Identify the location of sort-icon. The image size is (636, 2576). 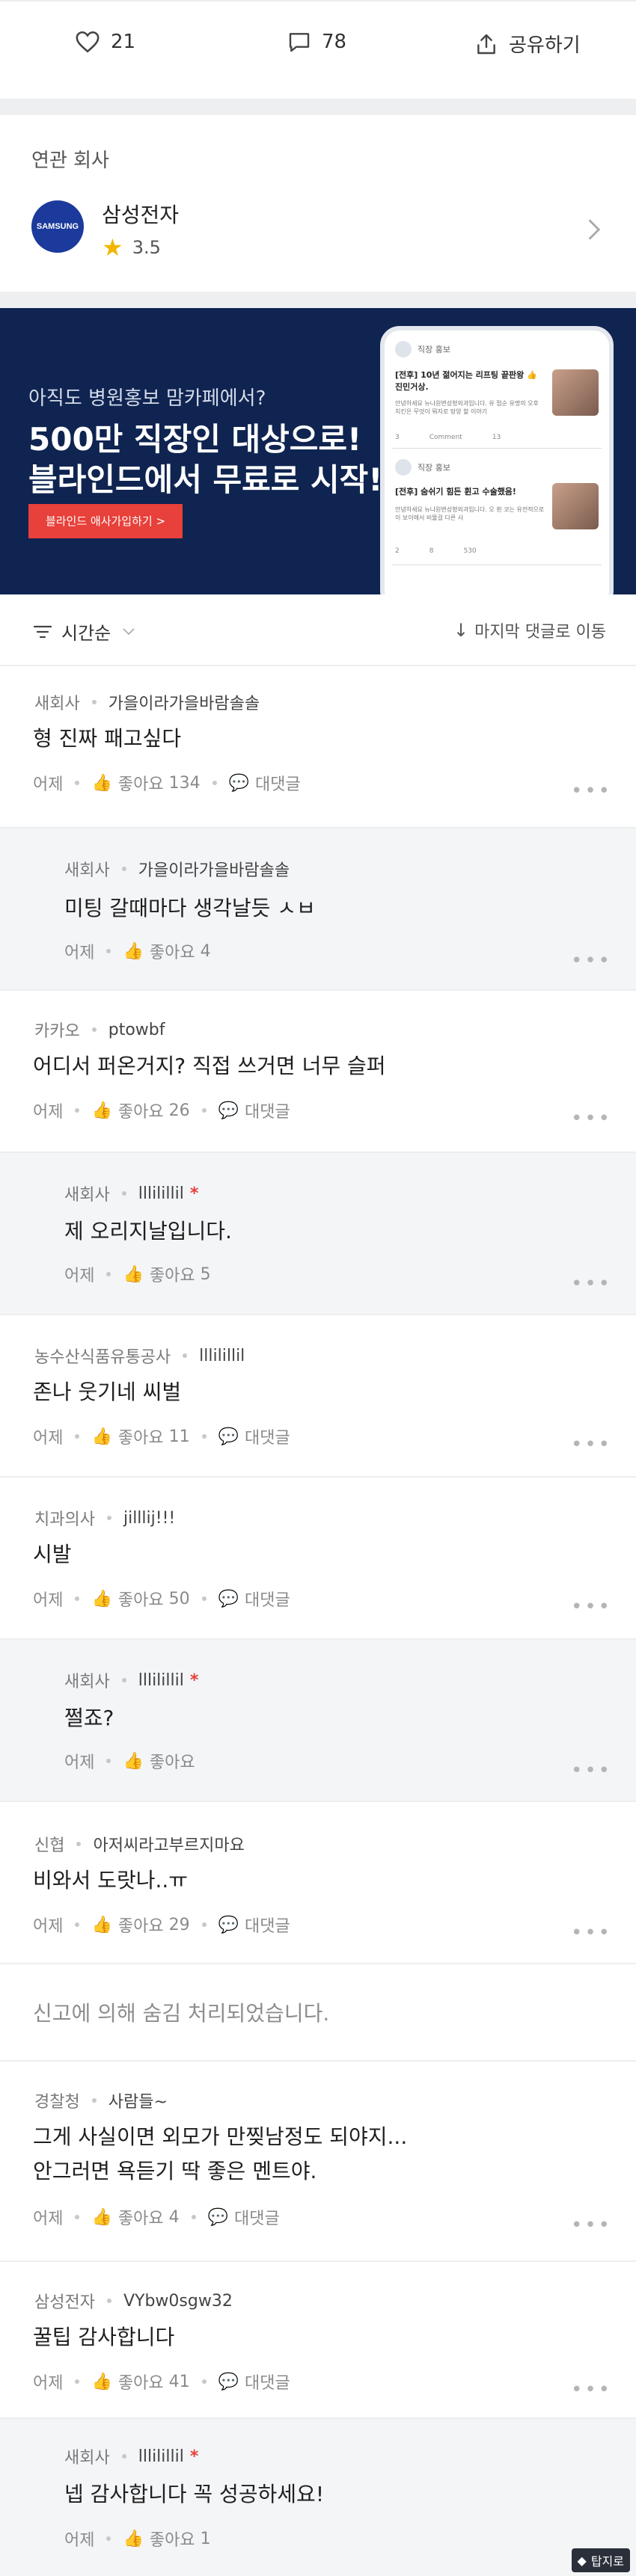
(42, 631).